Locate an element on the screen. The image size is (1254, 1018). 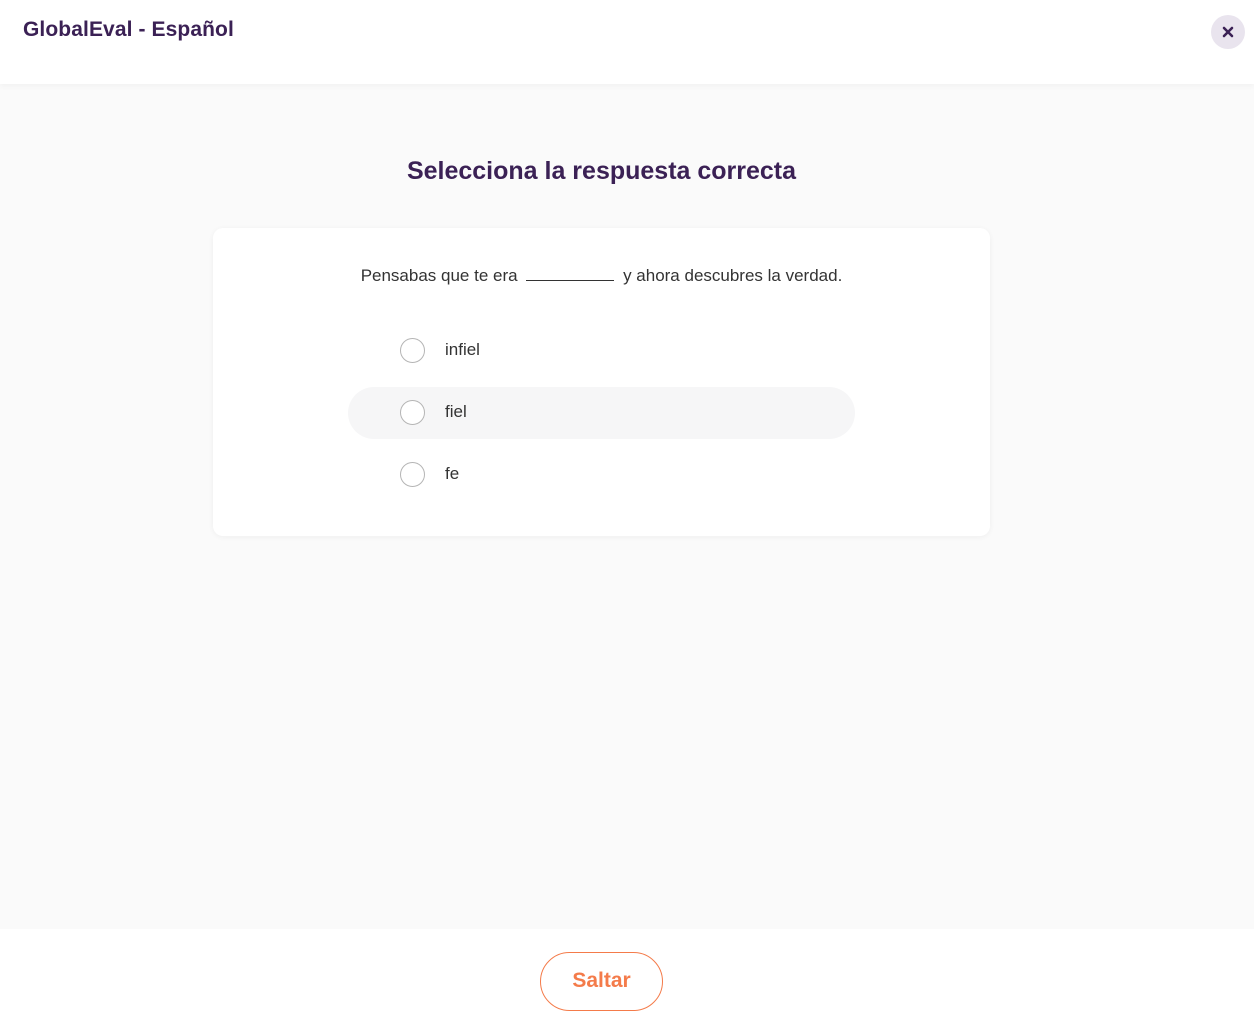
option-label: infiel is located at coordinates (462, 349).